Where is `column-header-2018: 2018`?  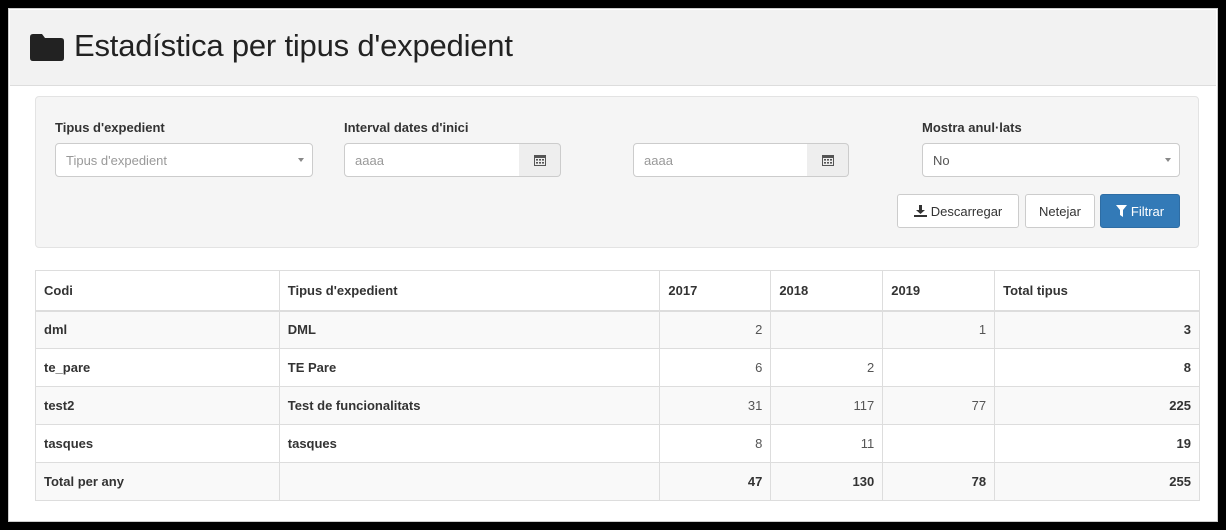 column-header-2018: 2018 is located at coordinates (827, 290).